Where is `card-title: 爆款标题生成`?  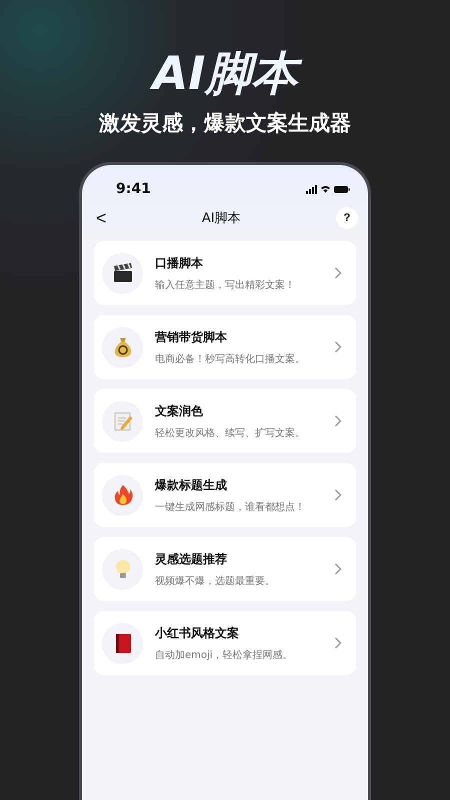 card-title: 爆款标题生成 is located at coordinates (191, 485).